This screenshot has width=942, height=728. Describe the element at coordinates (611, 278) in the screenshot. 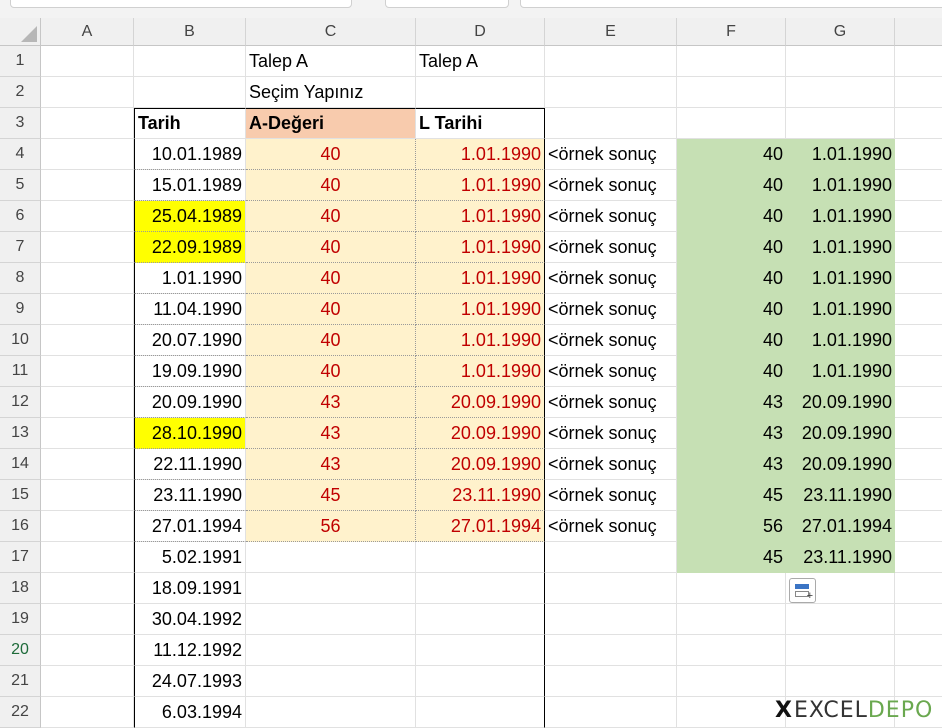

I see `sample-label-e8: <örnek sonuç` at that location.